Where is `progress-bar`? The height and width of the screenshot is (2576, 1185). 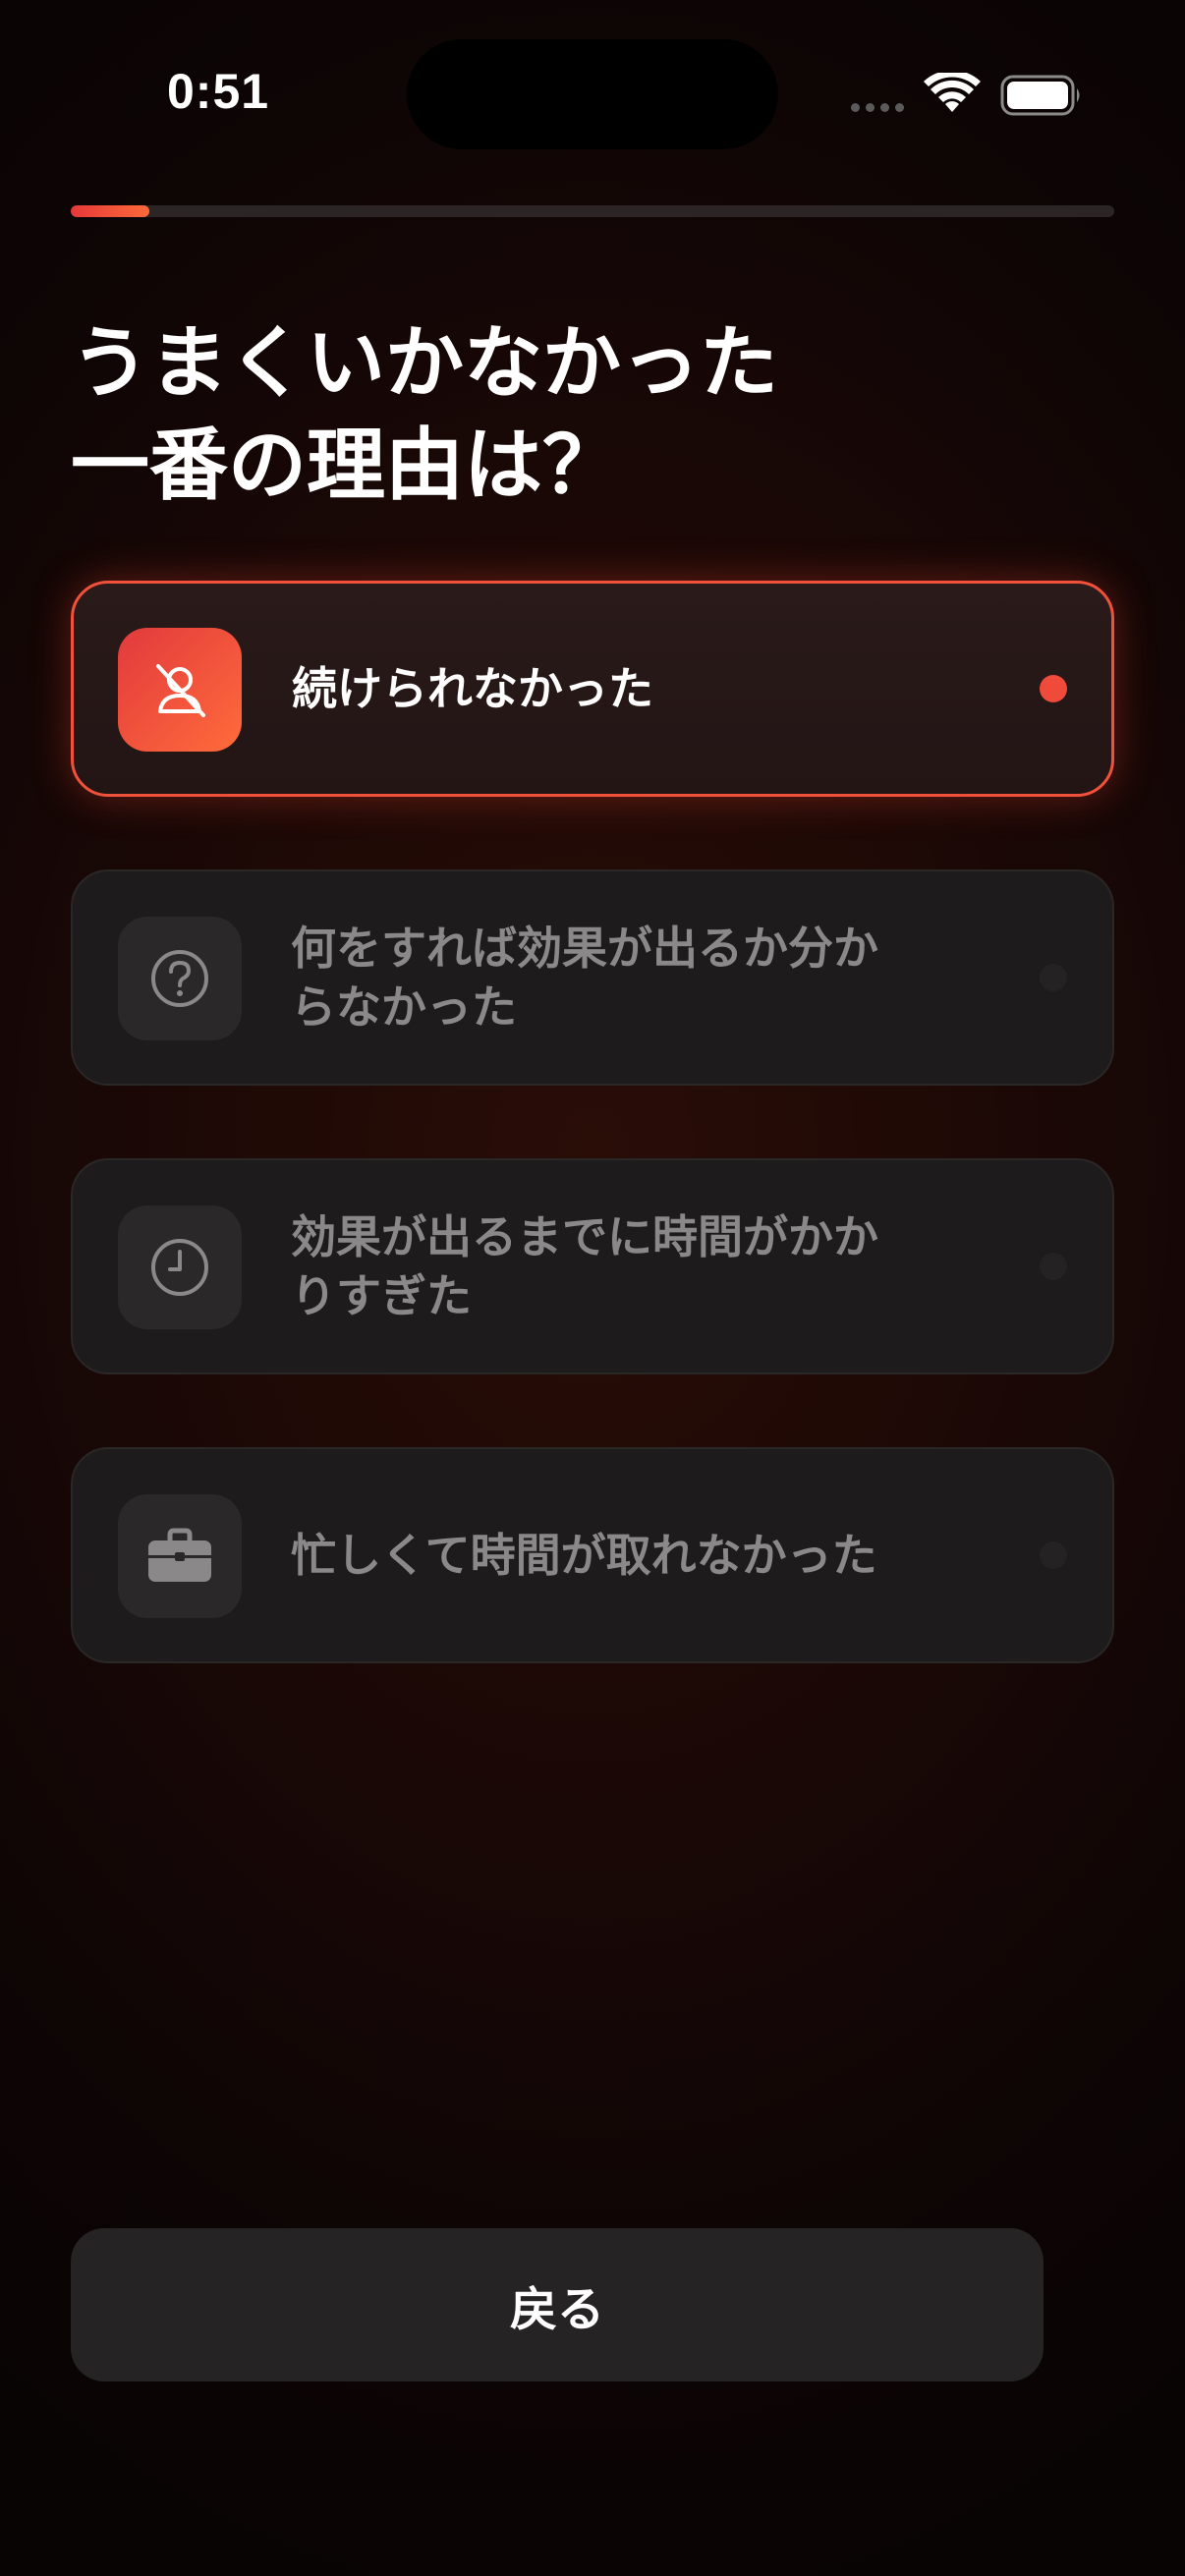 progress-bar is located at coordinates (592, 211).